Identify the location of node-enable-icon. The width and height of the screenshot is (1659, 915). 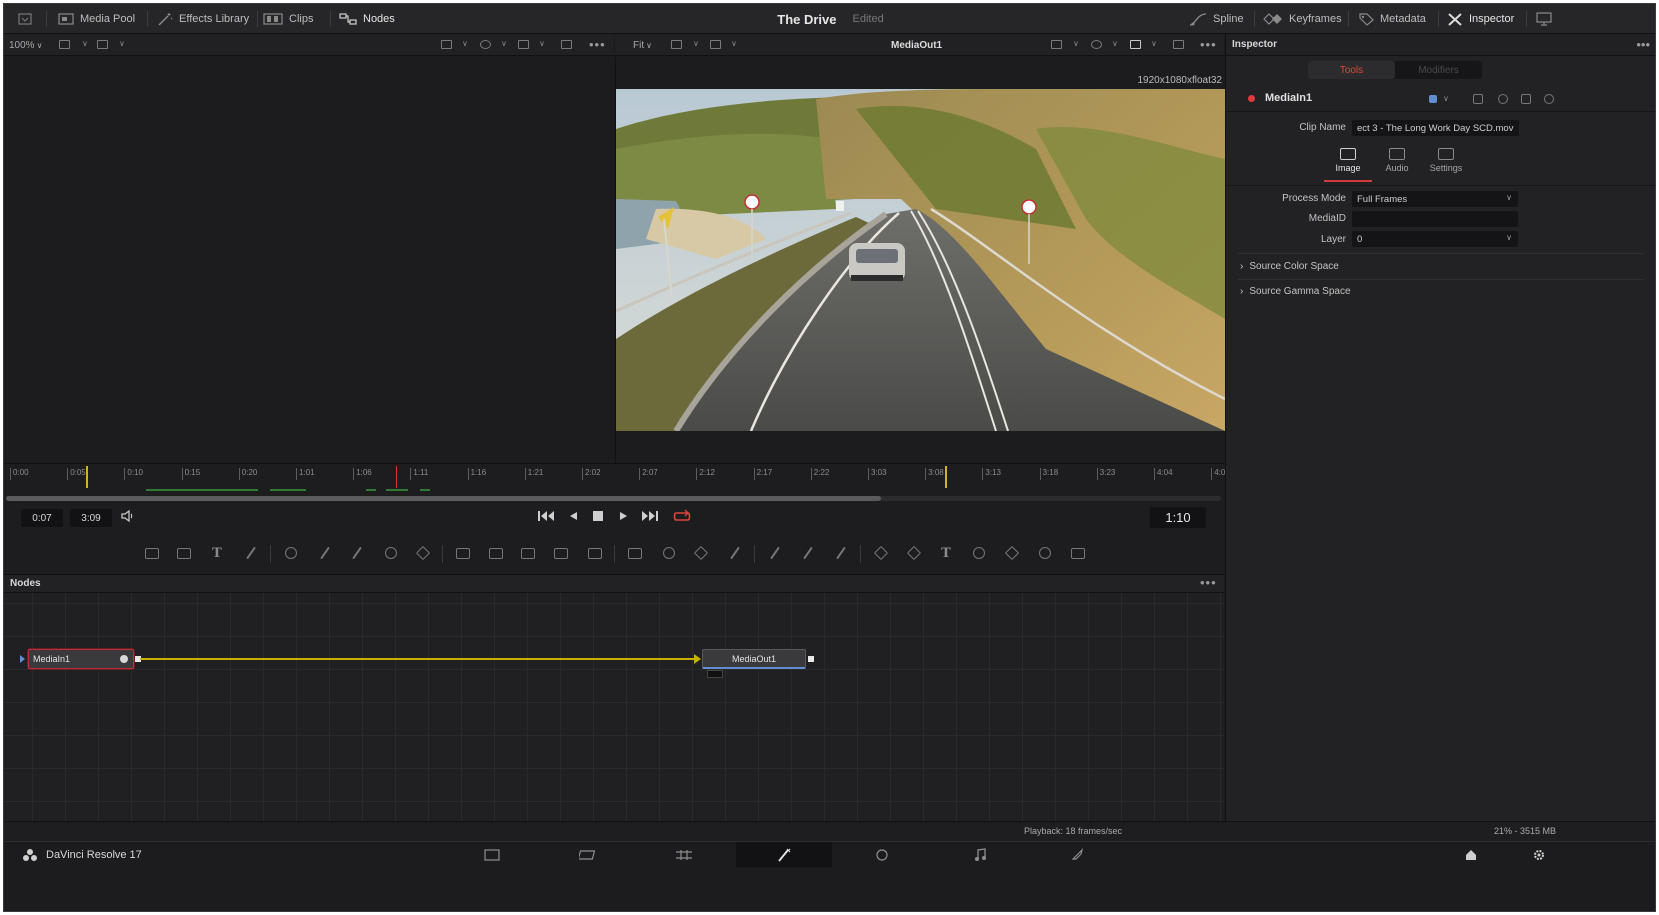
(1251, 98).